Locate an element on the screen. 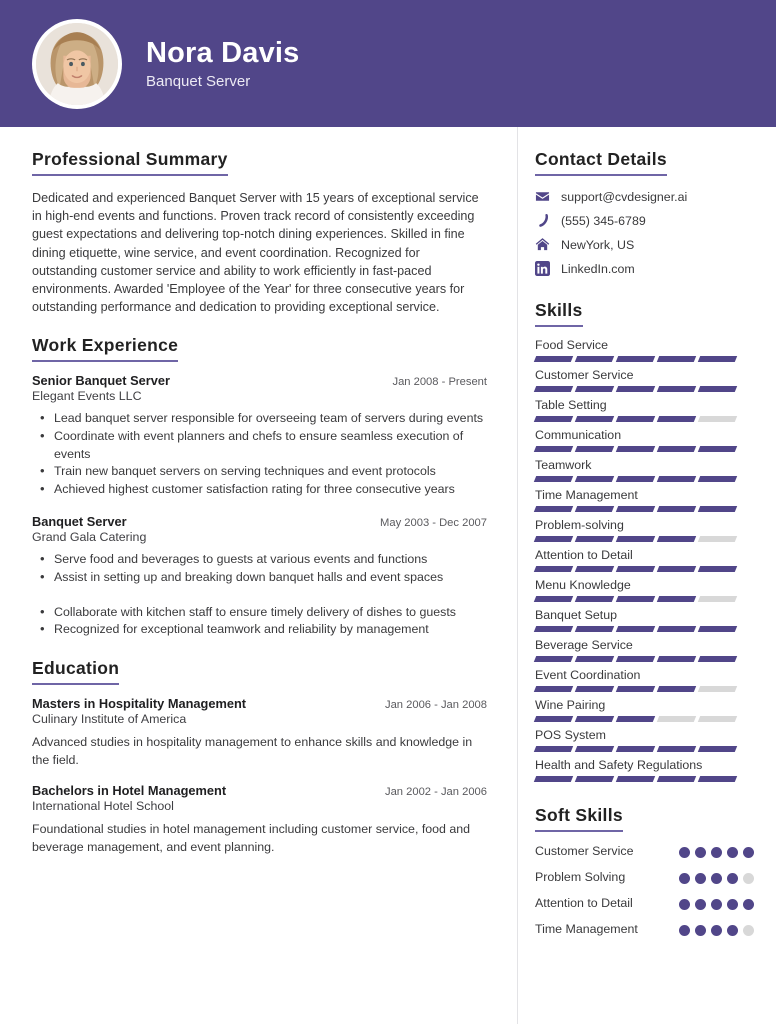  skill-row: Communication is located at coordinates (643, 440).